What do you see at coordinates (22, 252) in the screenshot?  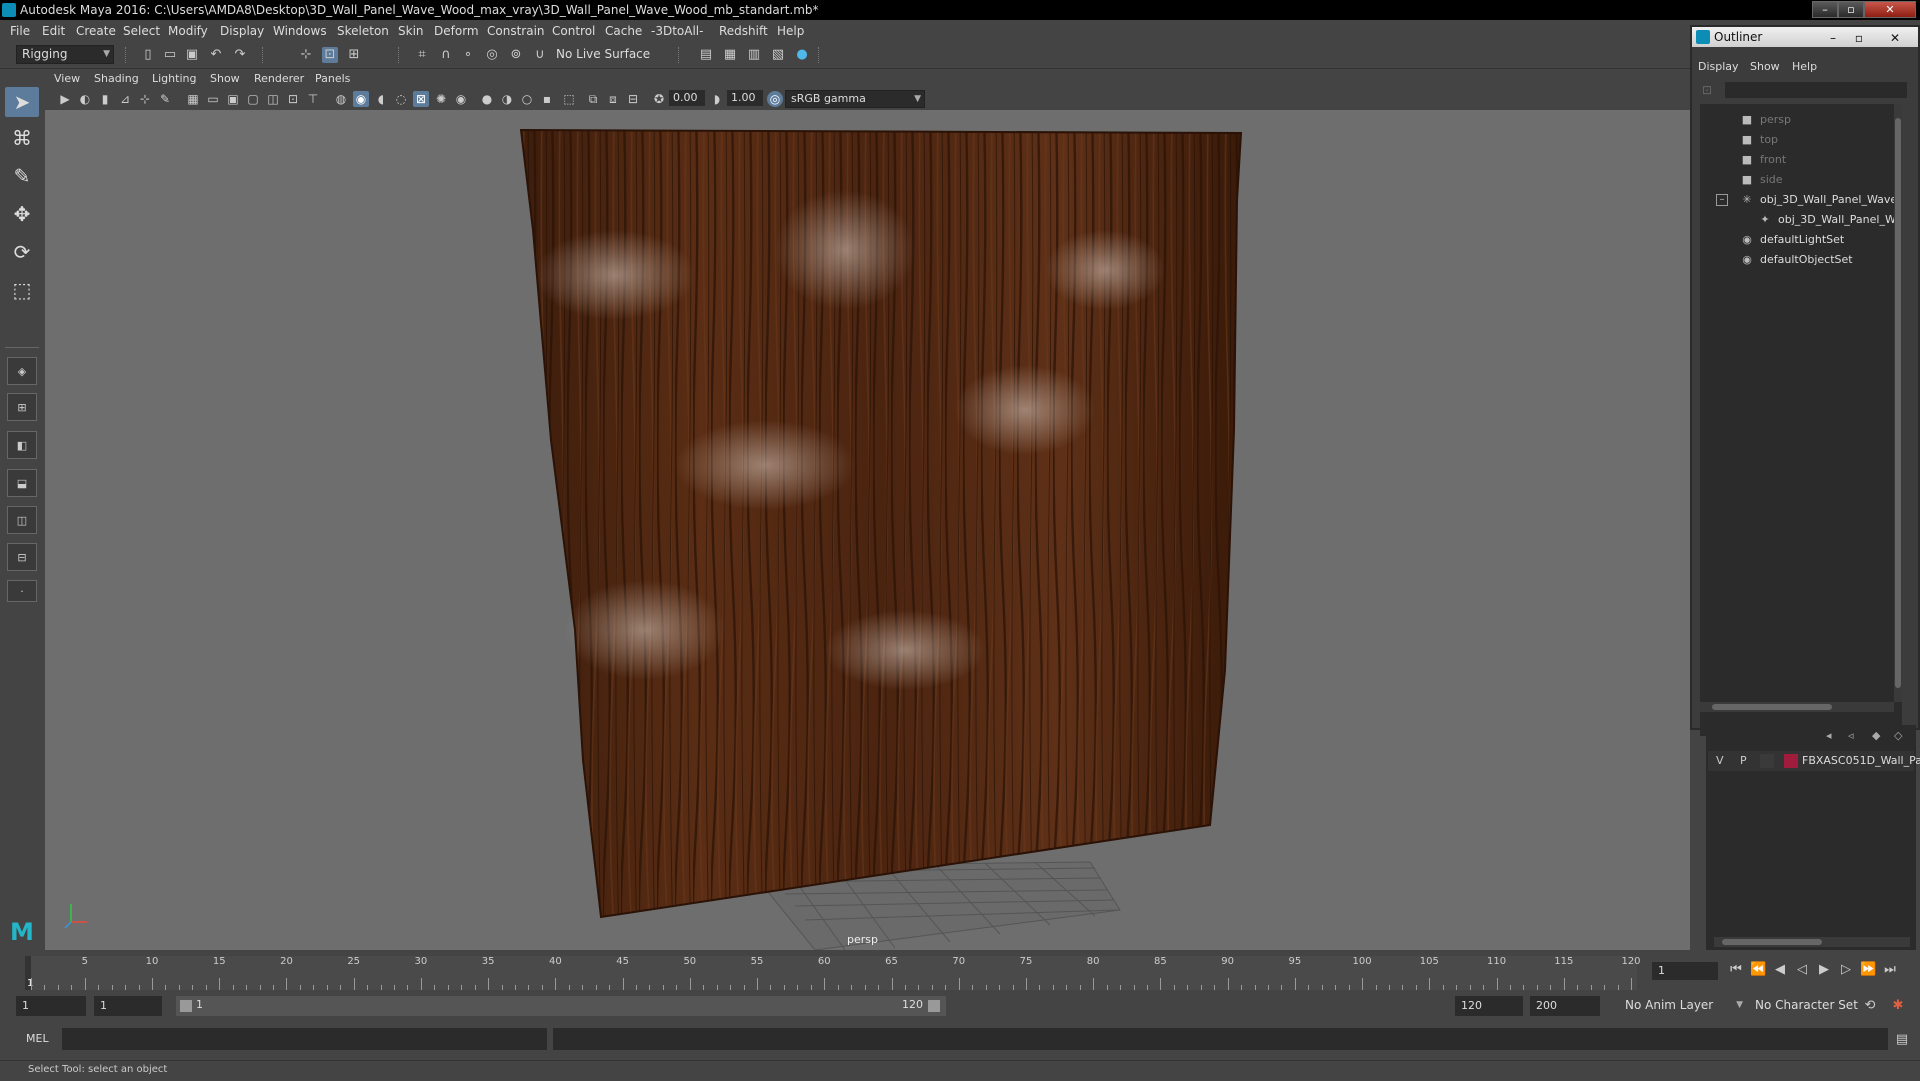 I see `rotate-tool-icon: ⟳` at bounding box center [22, 252].